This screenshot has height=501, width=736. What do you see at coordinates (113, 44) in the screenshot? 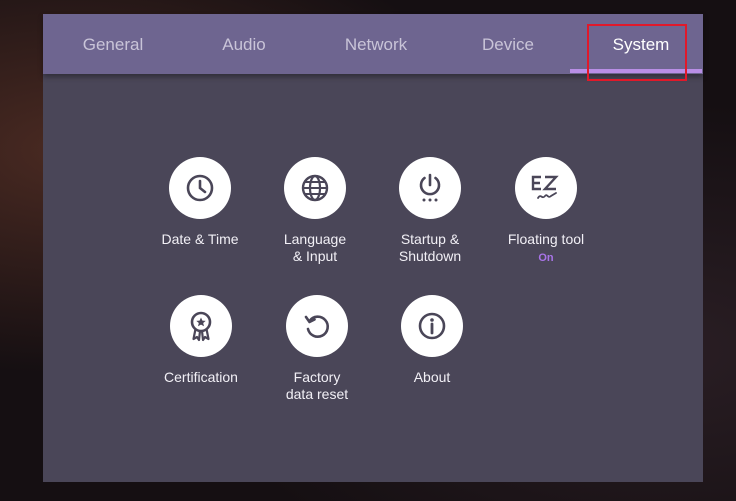
I see `tab-general: General` at bounding box center [113, 44].